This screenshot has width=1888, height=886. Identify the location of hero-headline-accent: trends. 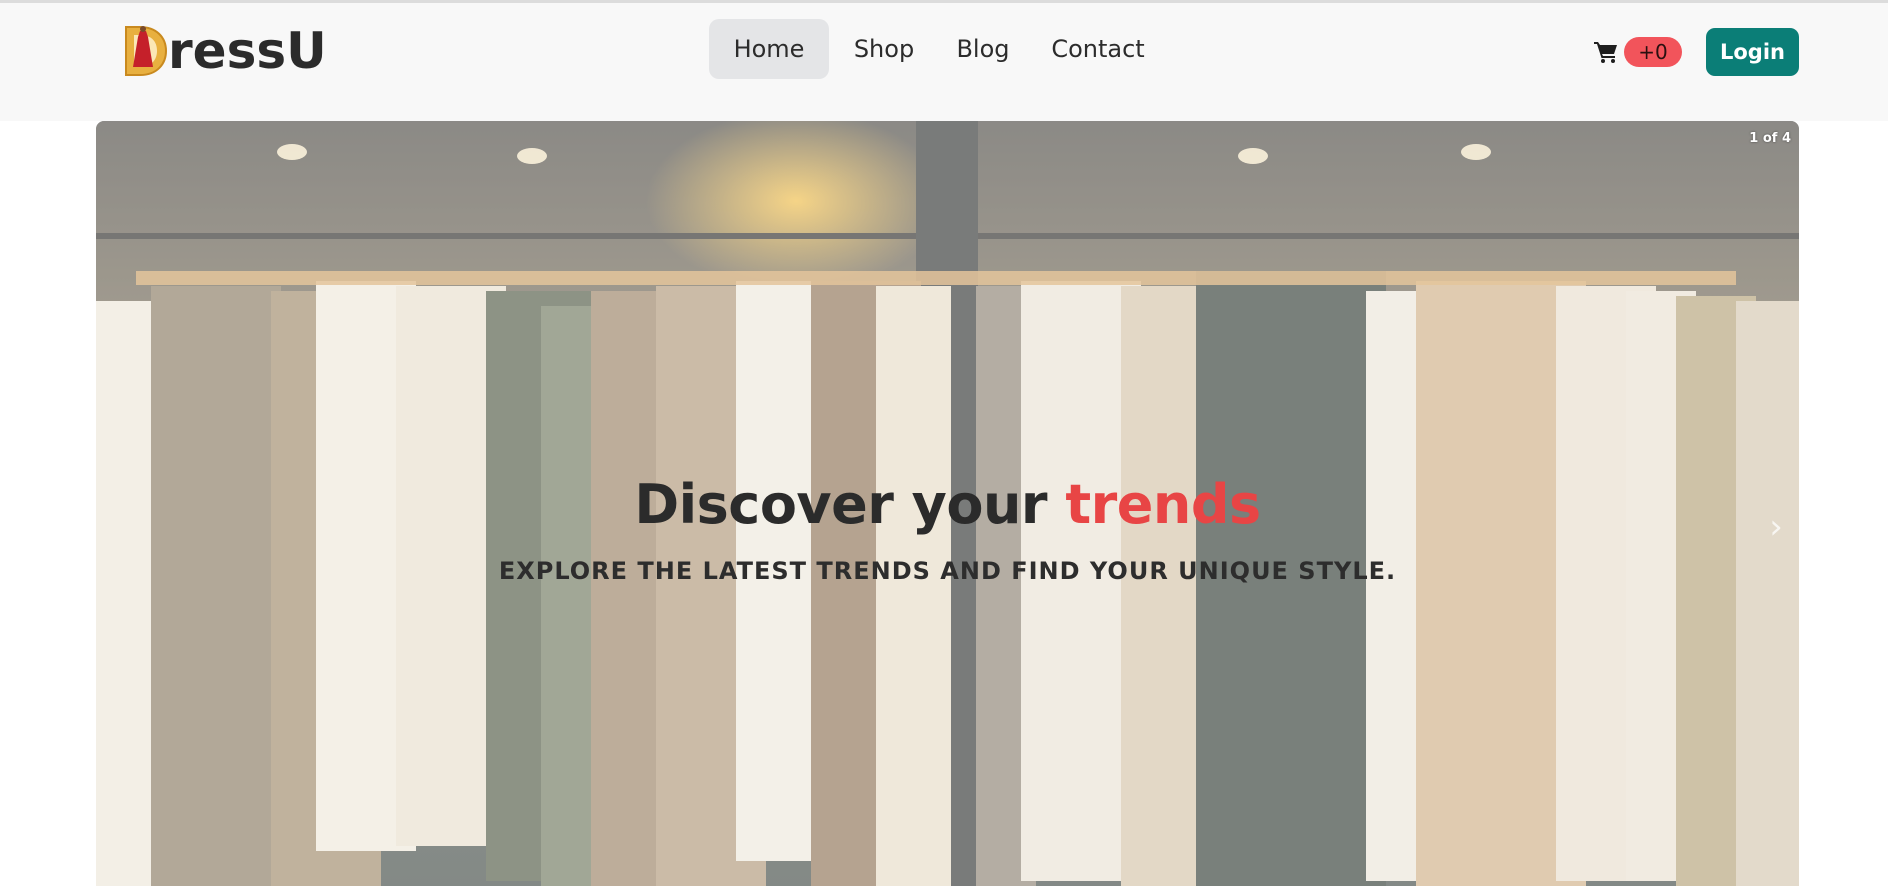
(1163, 504).